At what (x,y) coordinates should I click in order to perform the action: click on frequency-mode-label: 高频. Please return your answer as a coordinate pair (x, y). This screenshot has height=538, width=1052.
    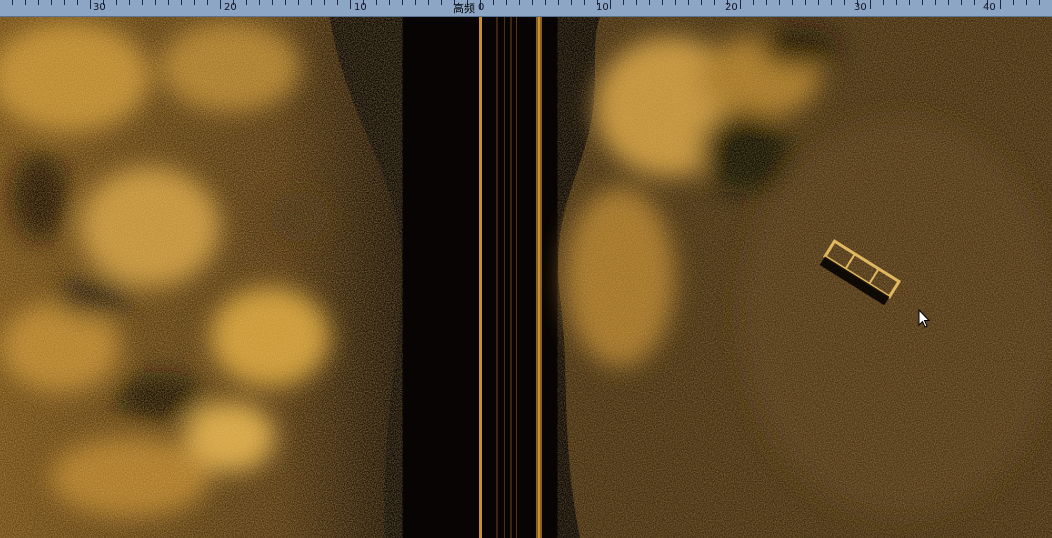
    Looking at the image, I should click on (464, 8).